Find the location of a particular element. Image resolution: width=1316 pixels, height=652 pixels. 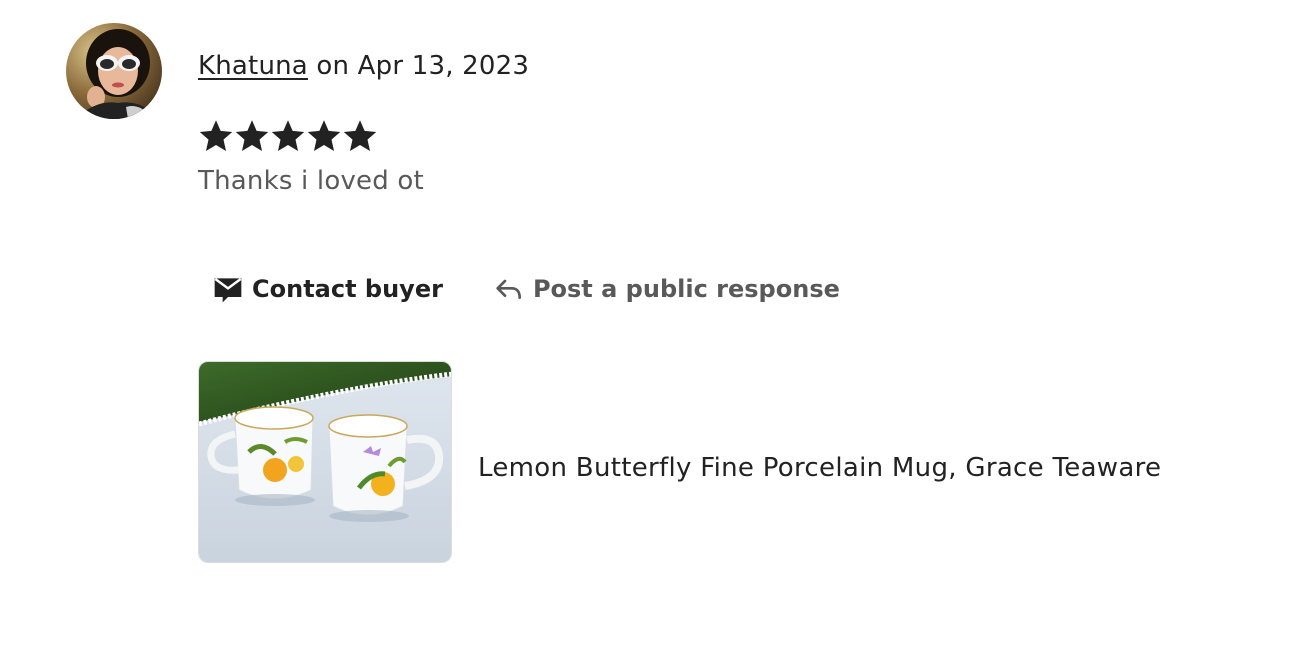

review-header: Khatuna on Apr 13, 2023 is located at coordinates (363, 66).